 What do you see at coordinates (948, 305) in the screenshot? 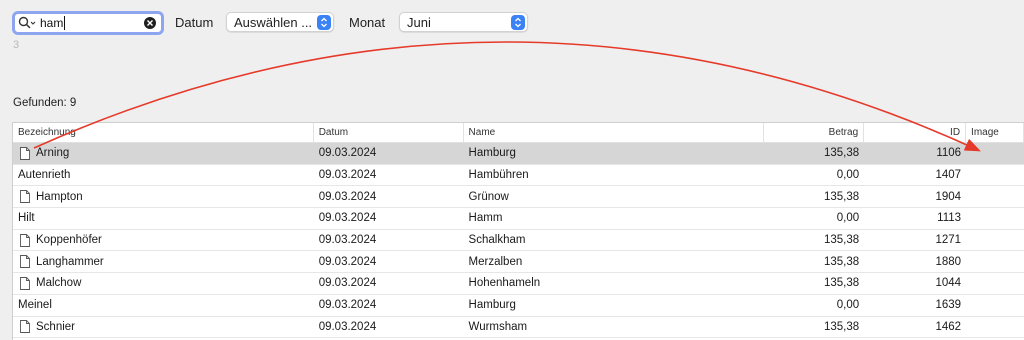
I see `cell-id: 1639` at bounding box center [948, 305].